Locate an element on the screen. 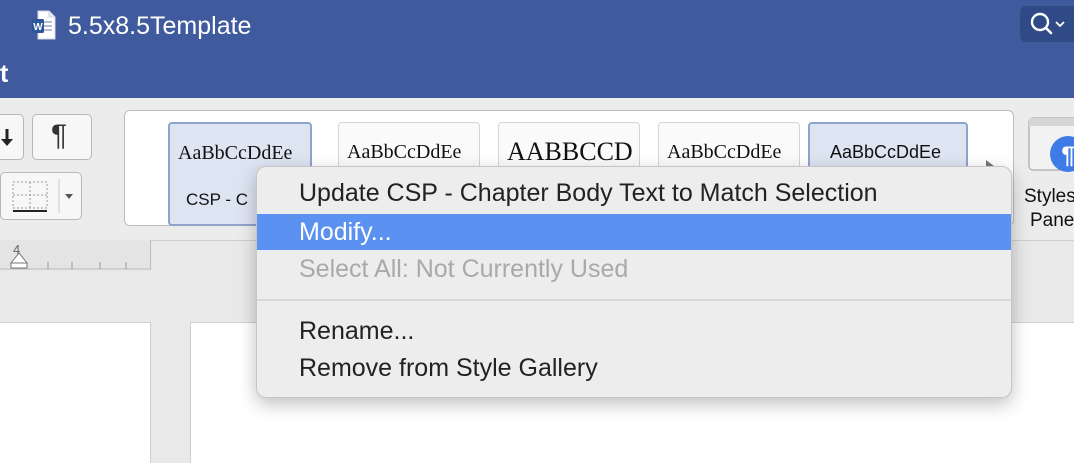  down-arrow-icon is located at coordinates (7, 137).